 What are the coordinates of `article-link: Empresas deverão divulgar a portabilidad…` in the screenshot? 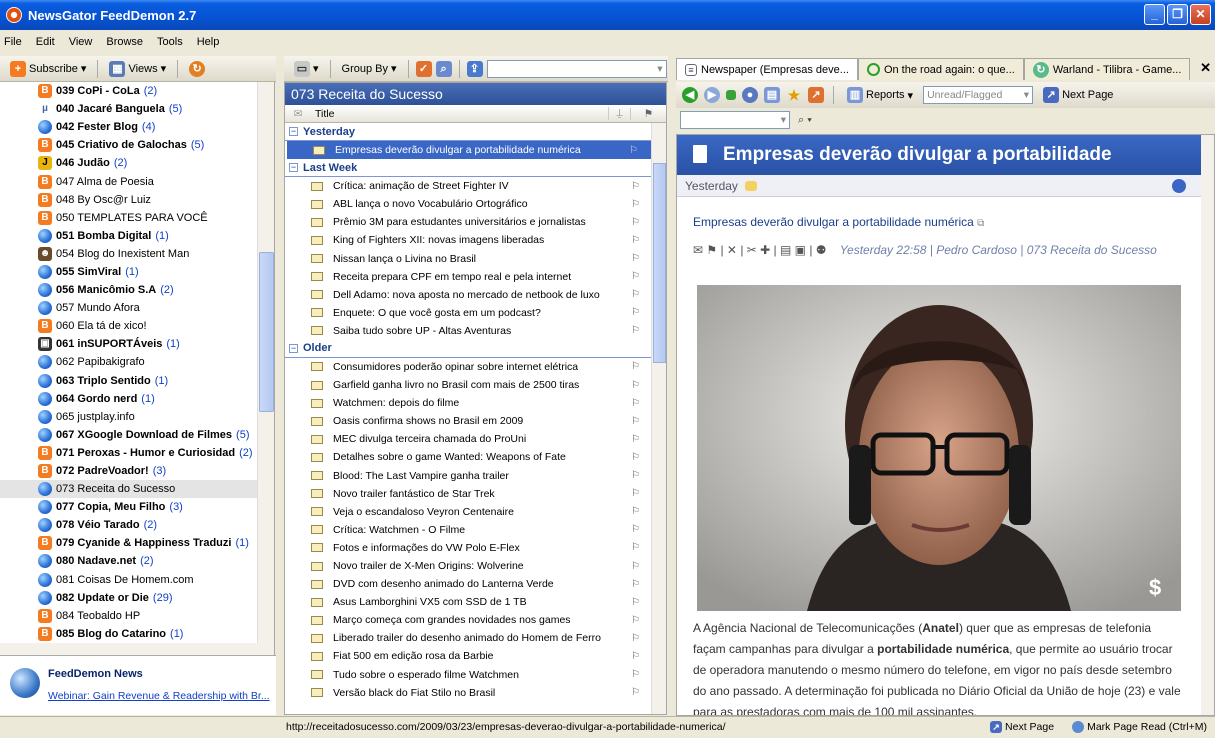 It's located at (838, 222).